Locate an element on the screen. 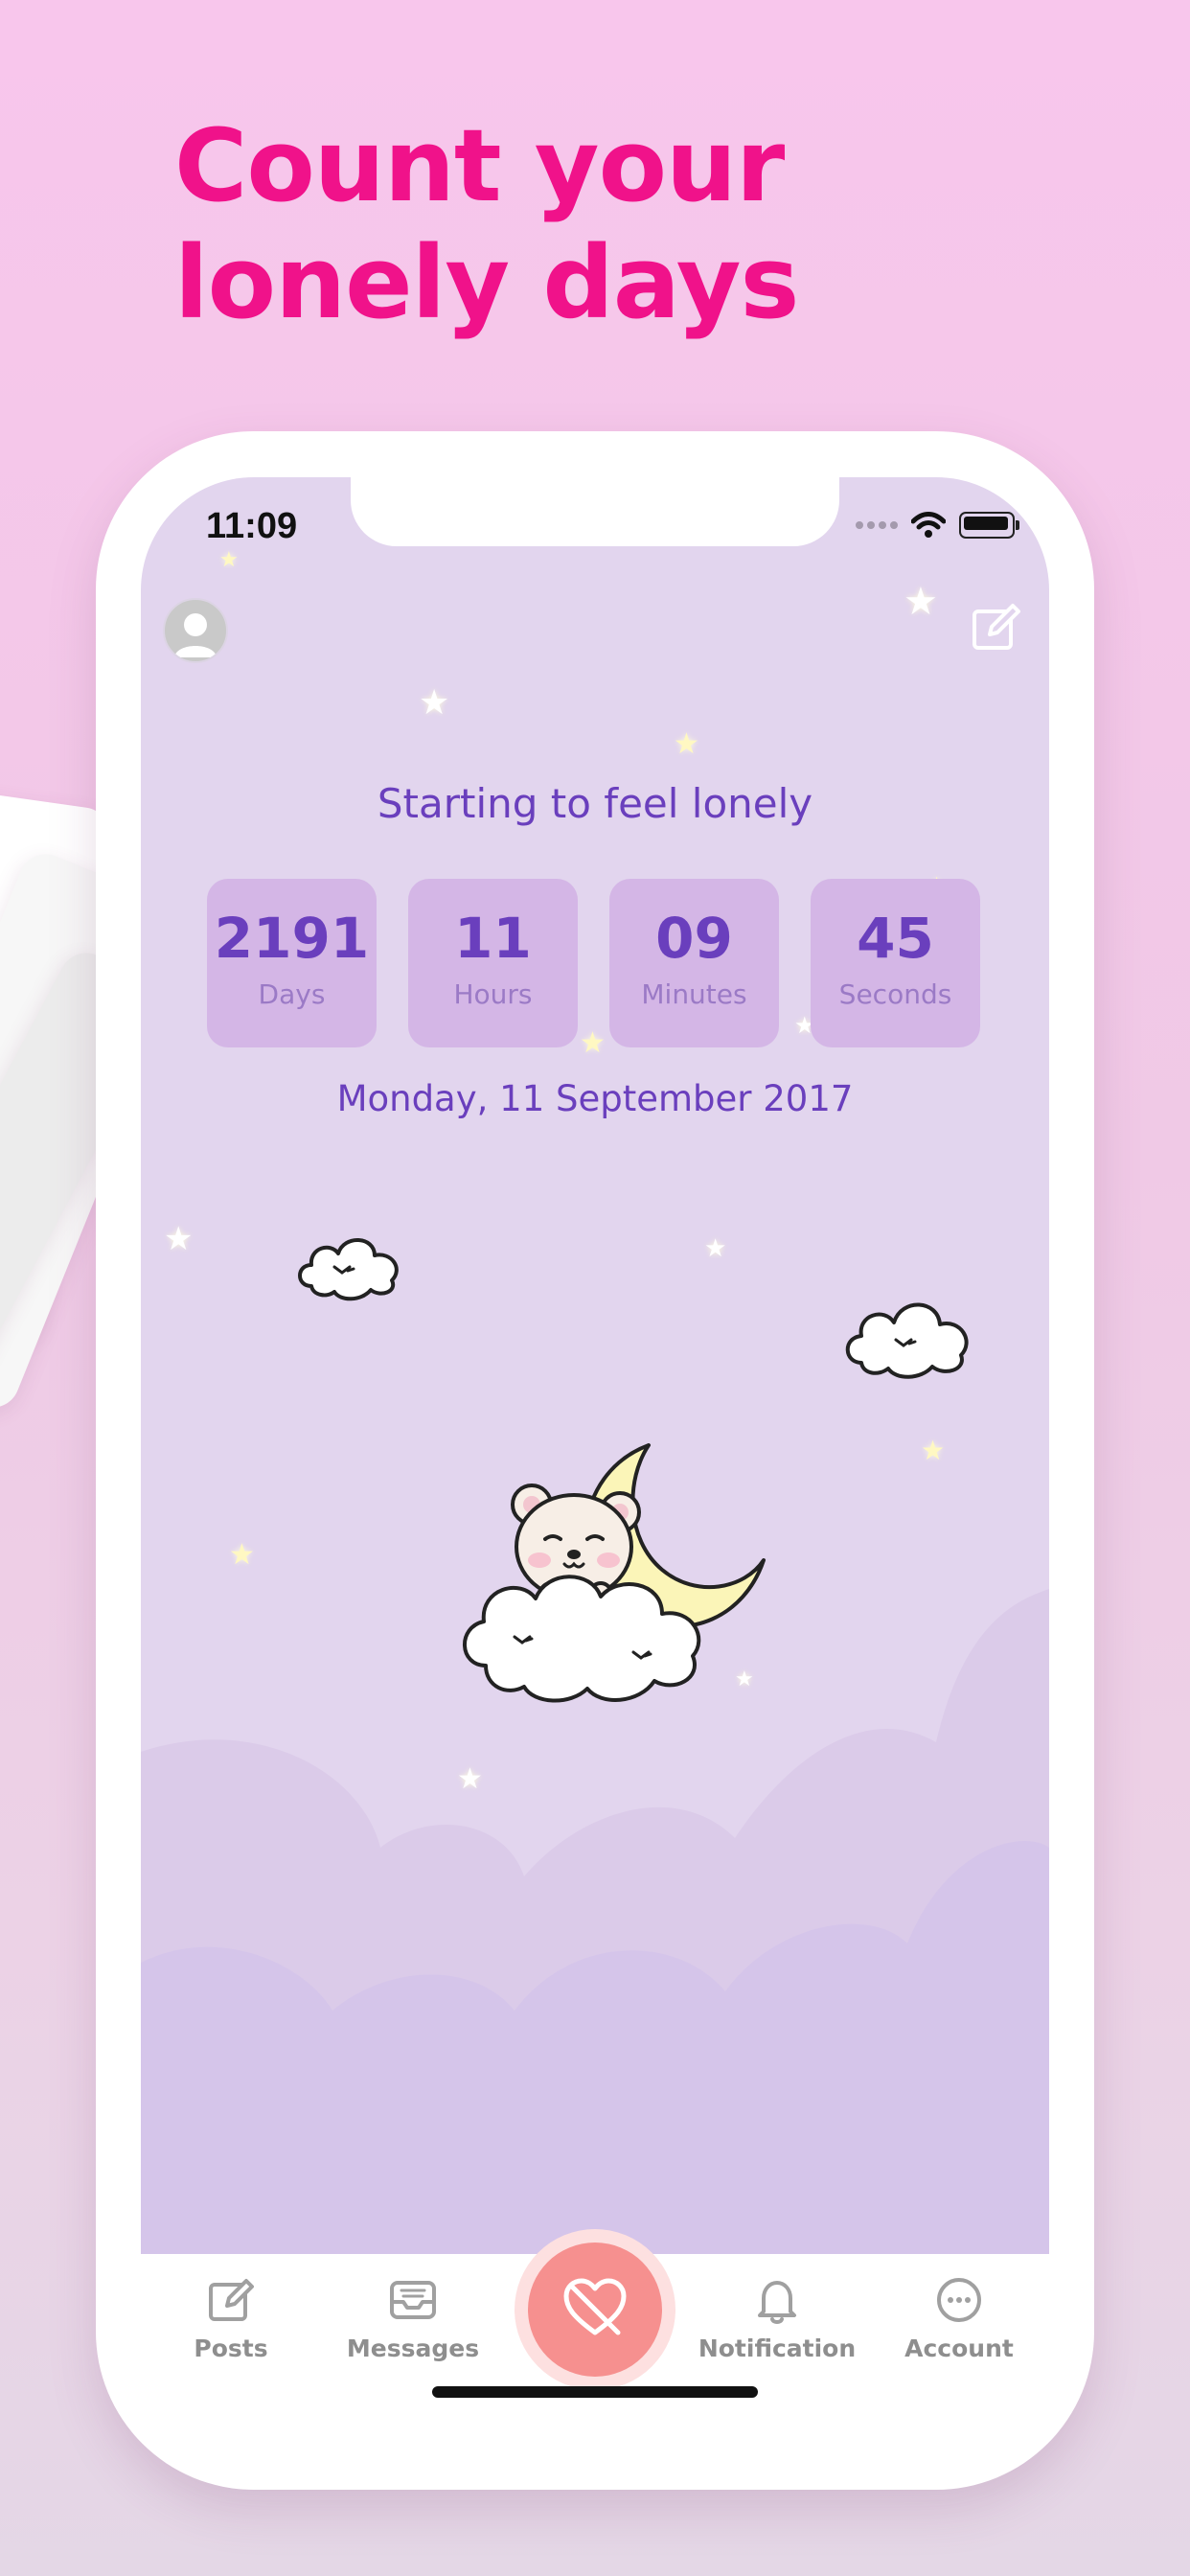  counter-unit: Hours is located at coordinates (493, 994).